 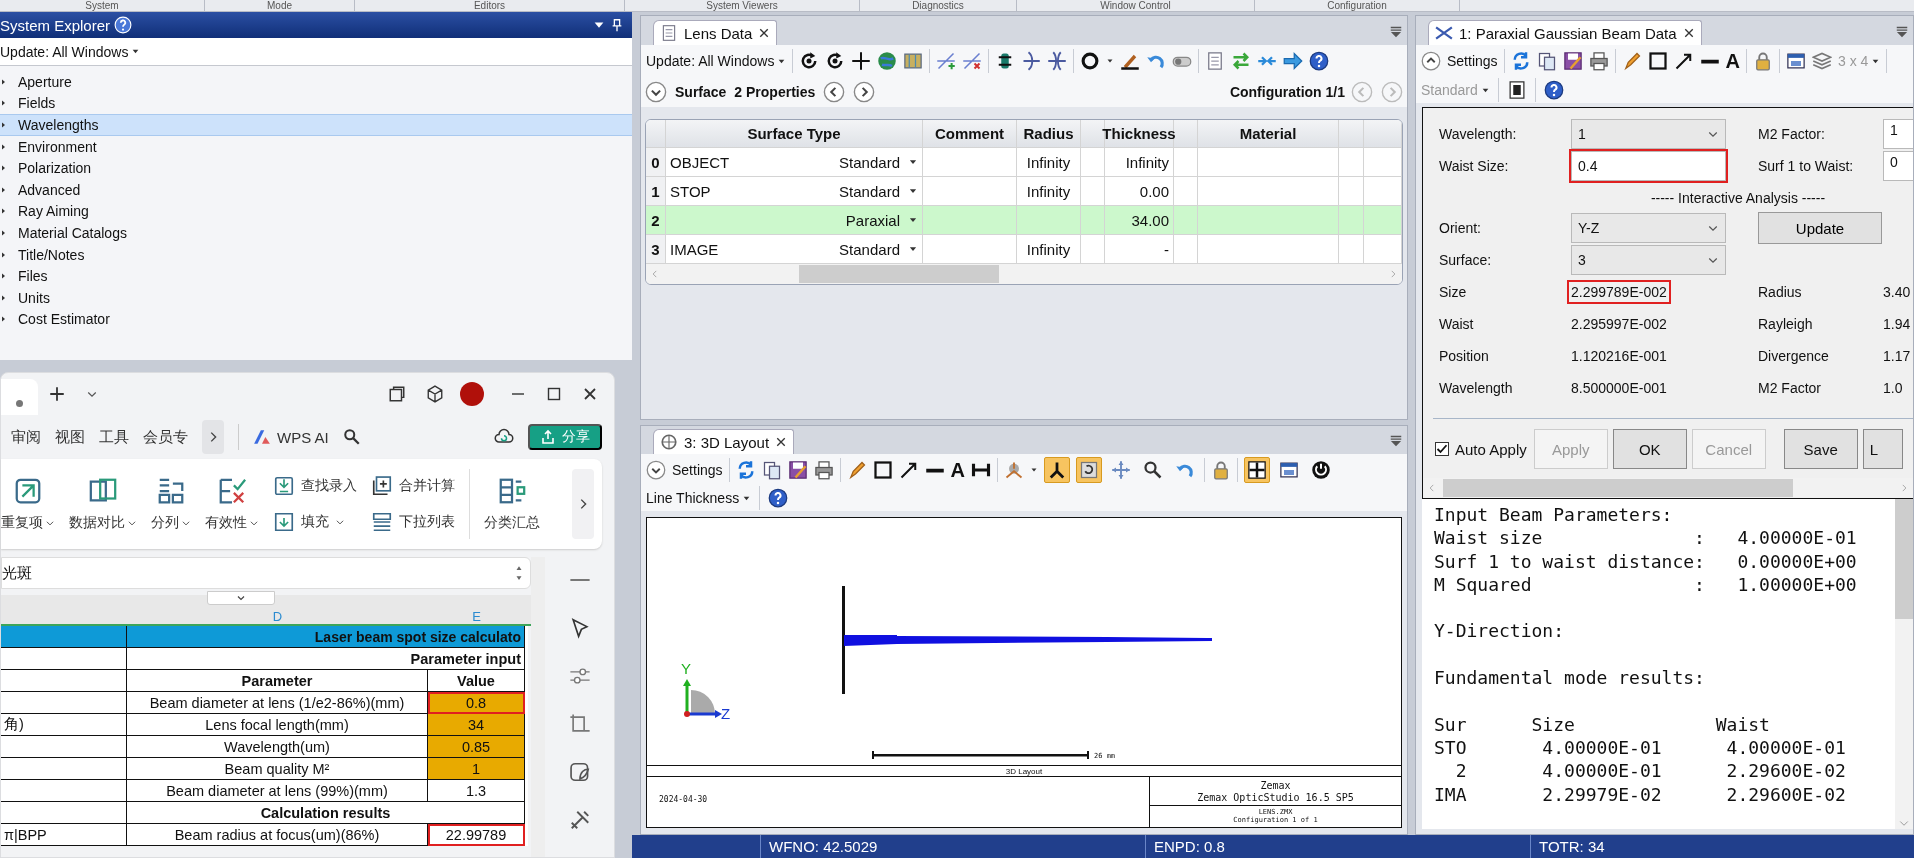 I want to click on lens-icon, so click(x=1031, y=61).